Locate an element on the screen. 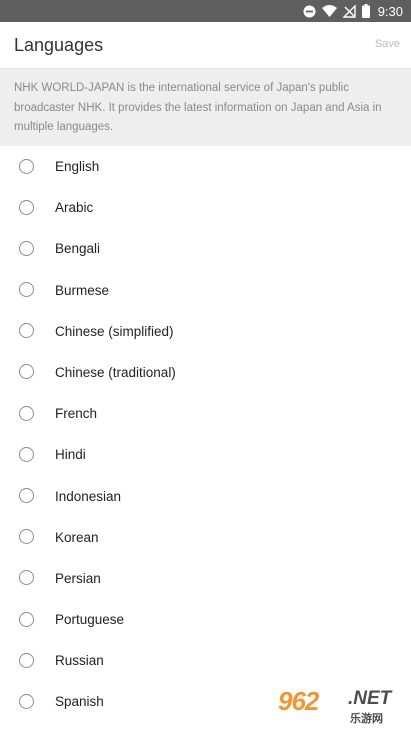 Image resolution: width=411 pixels, height=732 pixels. watermark-chinese: 乐游网 is located at coordinates (366, 719).